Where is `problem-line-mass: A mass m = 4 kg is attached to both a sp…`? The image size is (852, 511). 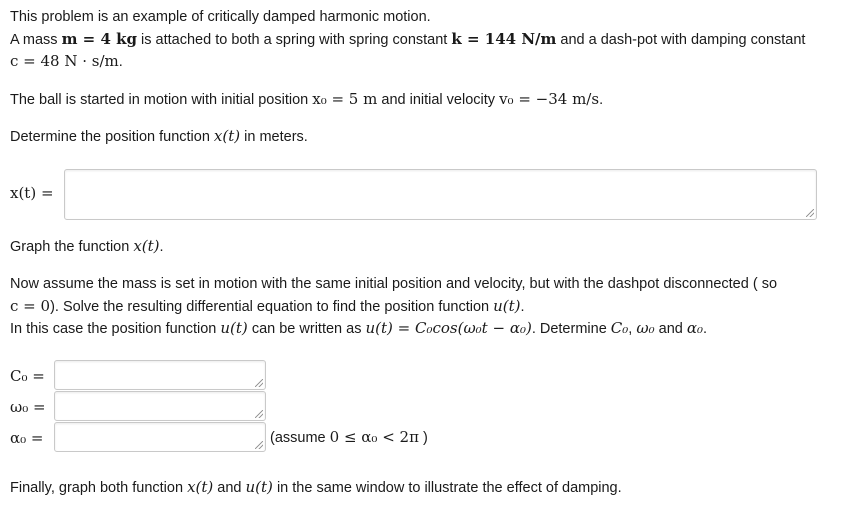 problem-line-mass: A mass m = 4 kg is attached to both a sp… is located at coordinates (408, 39).